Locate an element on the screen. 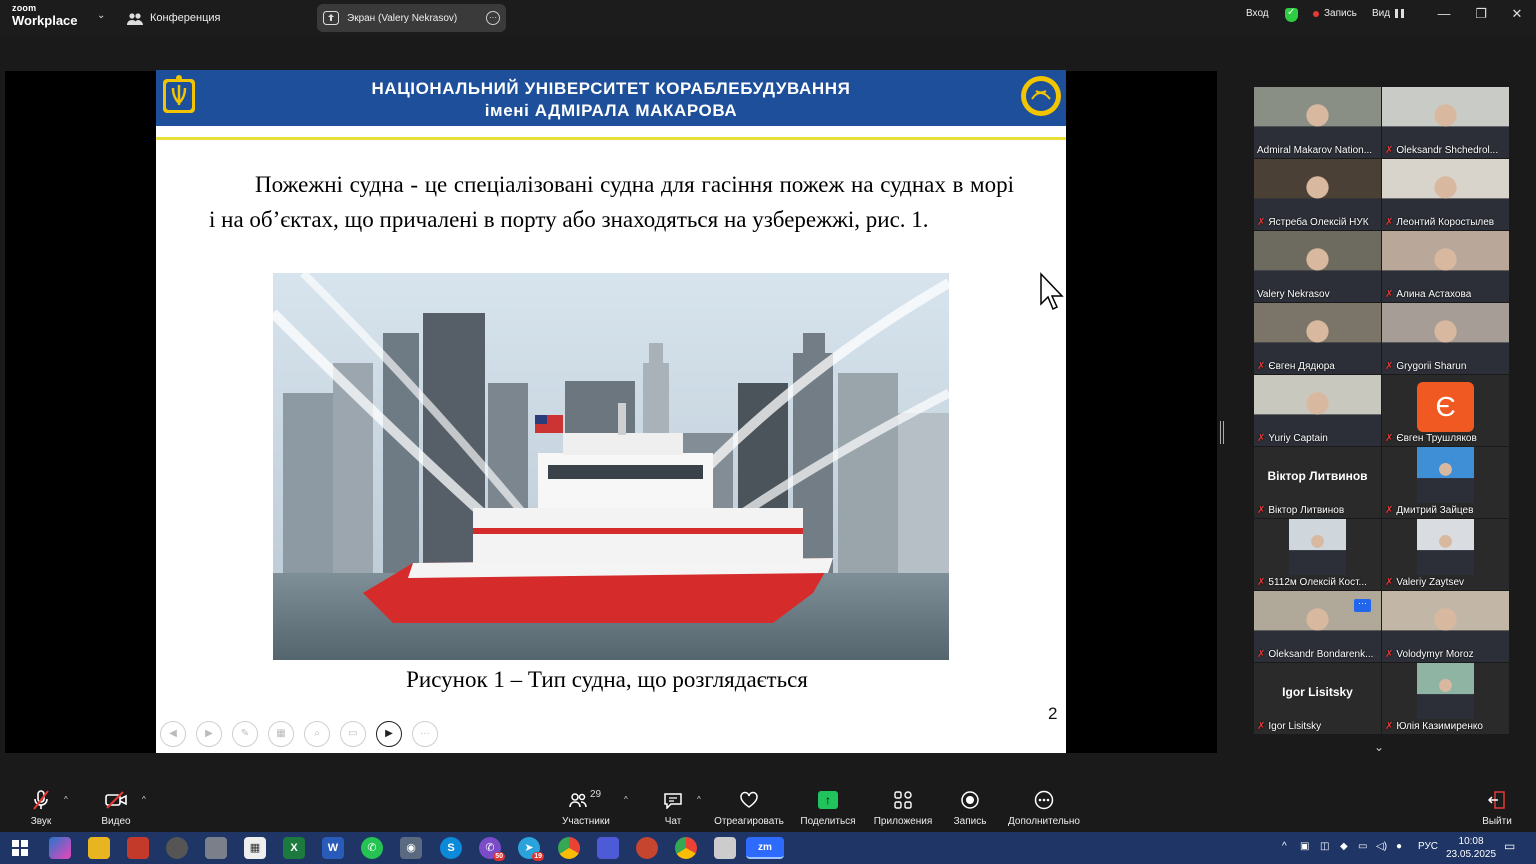  network-icon: ▭ is located at coordinates (1362, 846).